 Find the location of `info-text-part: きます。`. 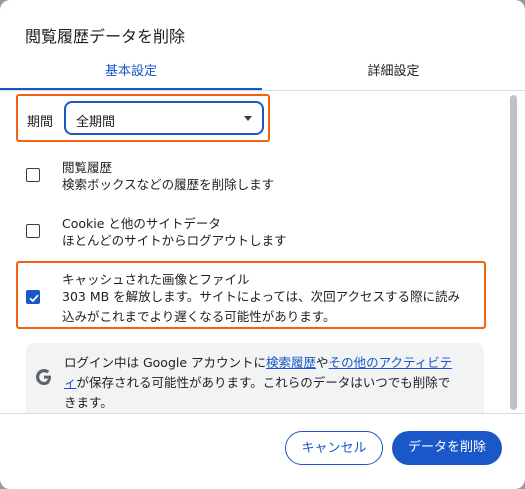

info-text-part: きます。 is located at coordinates (88, 402).